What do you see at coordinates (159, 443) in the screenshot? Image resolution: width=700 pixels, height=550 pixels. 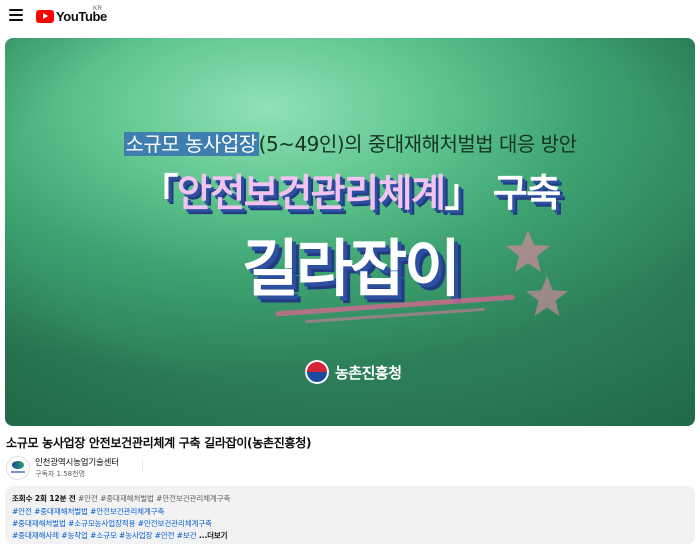 I see `video-title: 소규모 농사업장 안전보건관리체계 구축 길라잡이(농촌진흥청)` at bounding box center [159, 443].